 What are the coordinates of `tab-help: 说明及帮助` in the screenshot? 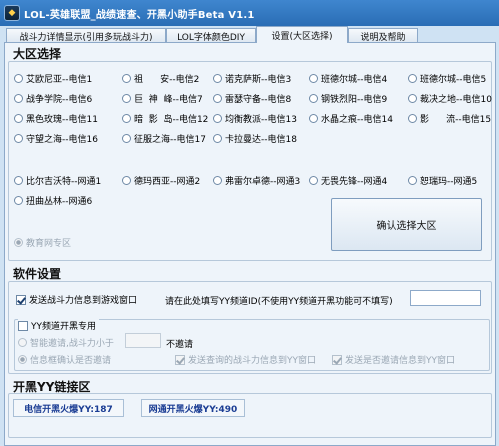 It's located at (383, 35).